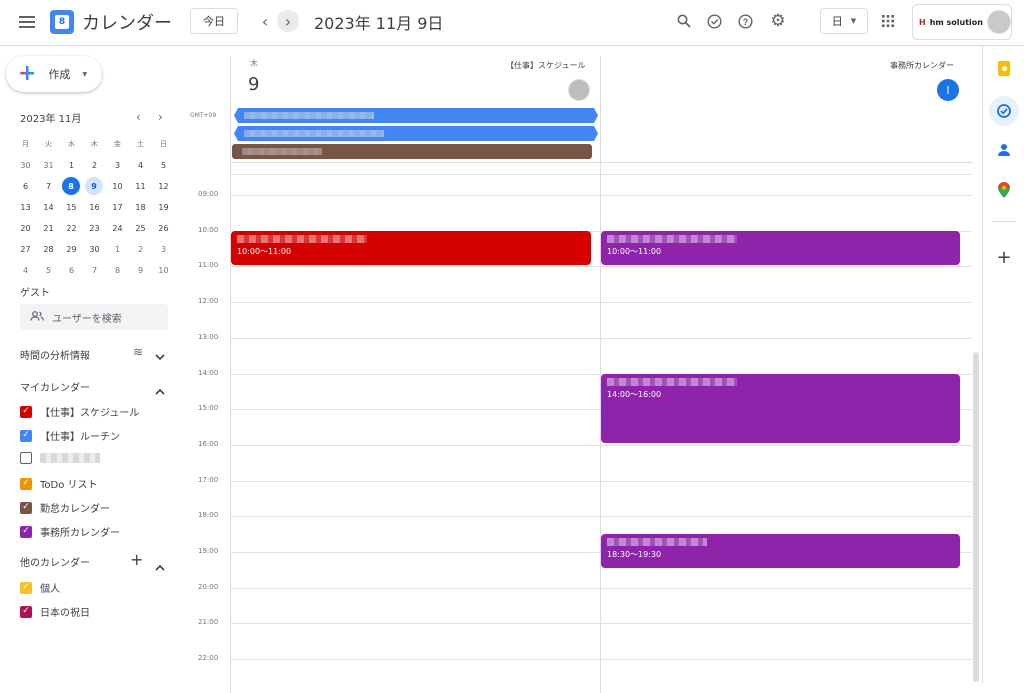 This screenshot has width=1024, height=693. I want to click on calendar-event: 18:30～19:30, so click(780, 551).